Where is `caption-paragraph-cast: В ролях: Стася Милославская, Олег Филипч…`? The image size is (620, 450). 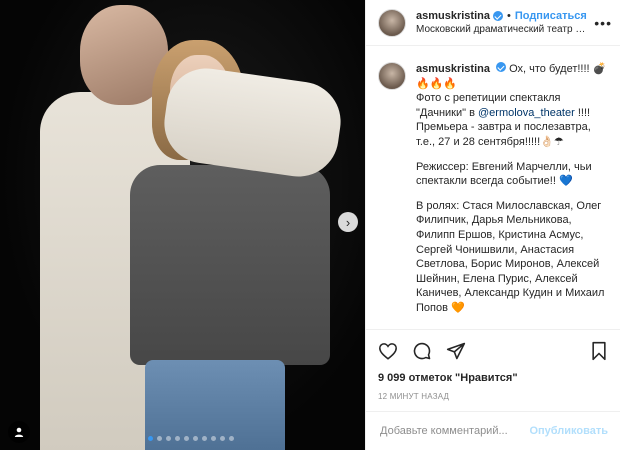 caption-paragraph-cast: В ролях: Стася Милославская, Олег Филипч… is located at coordinates (510, 256).